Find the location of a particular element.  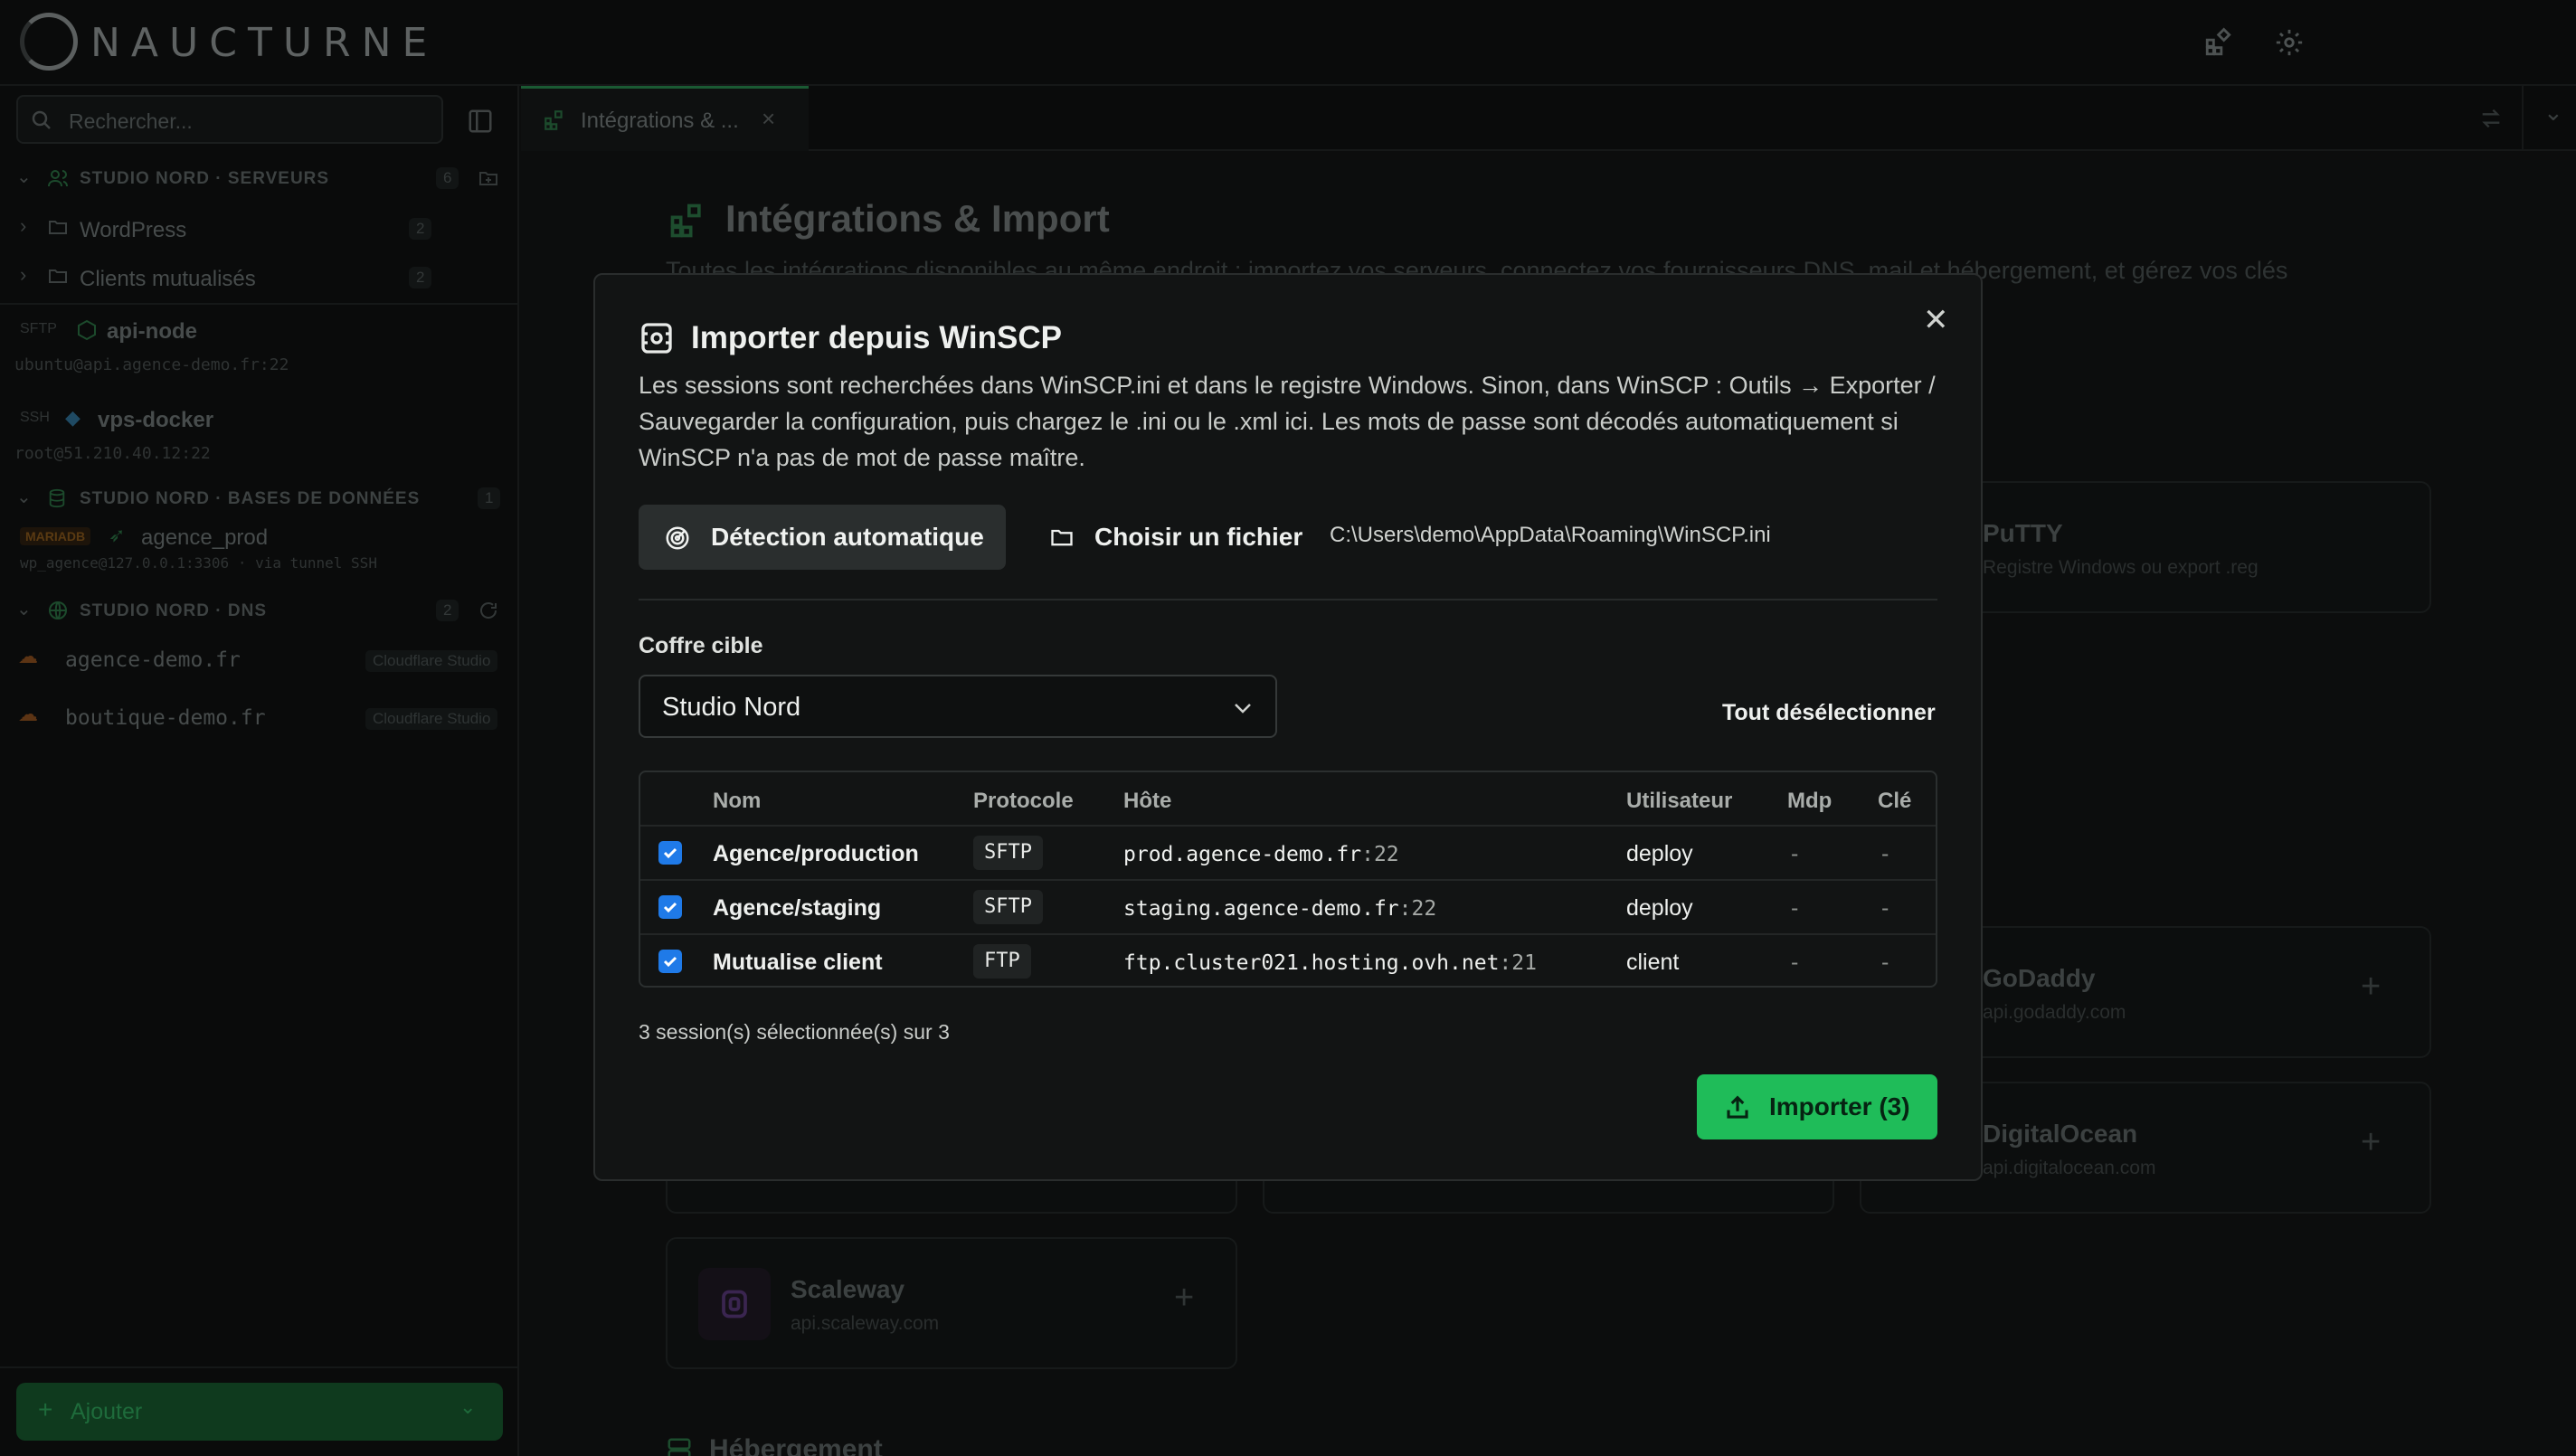

card-name: DigitalOcean is located at coordinates (2060, 1134).